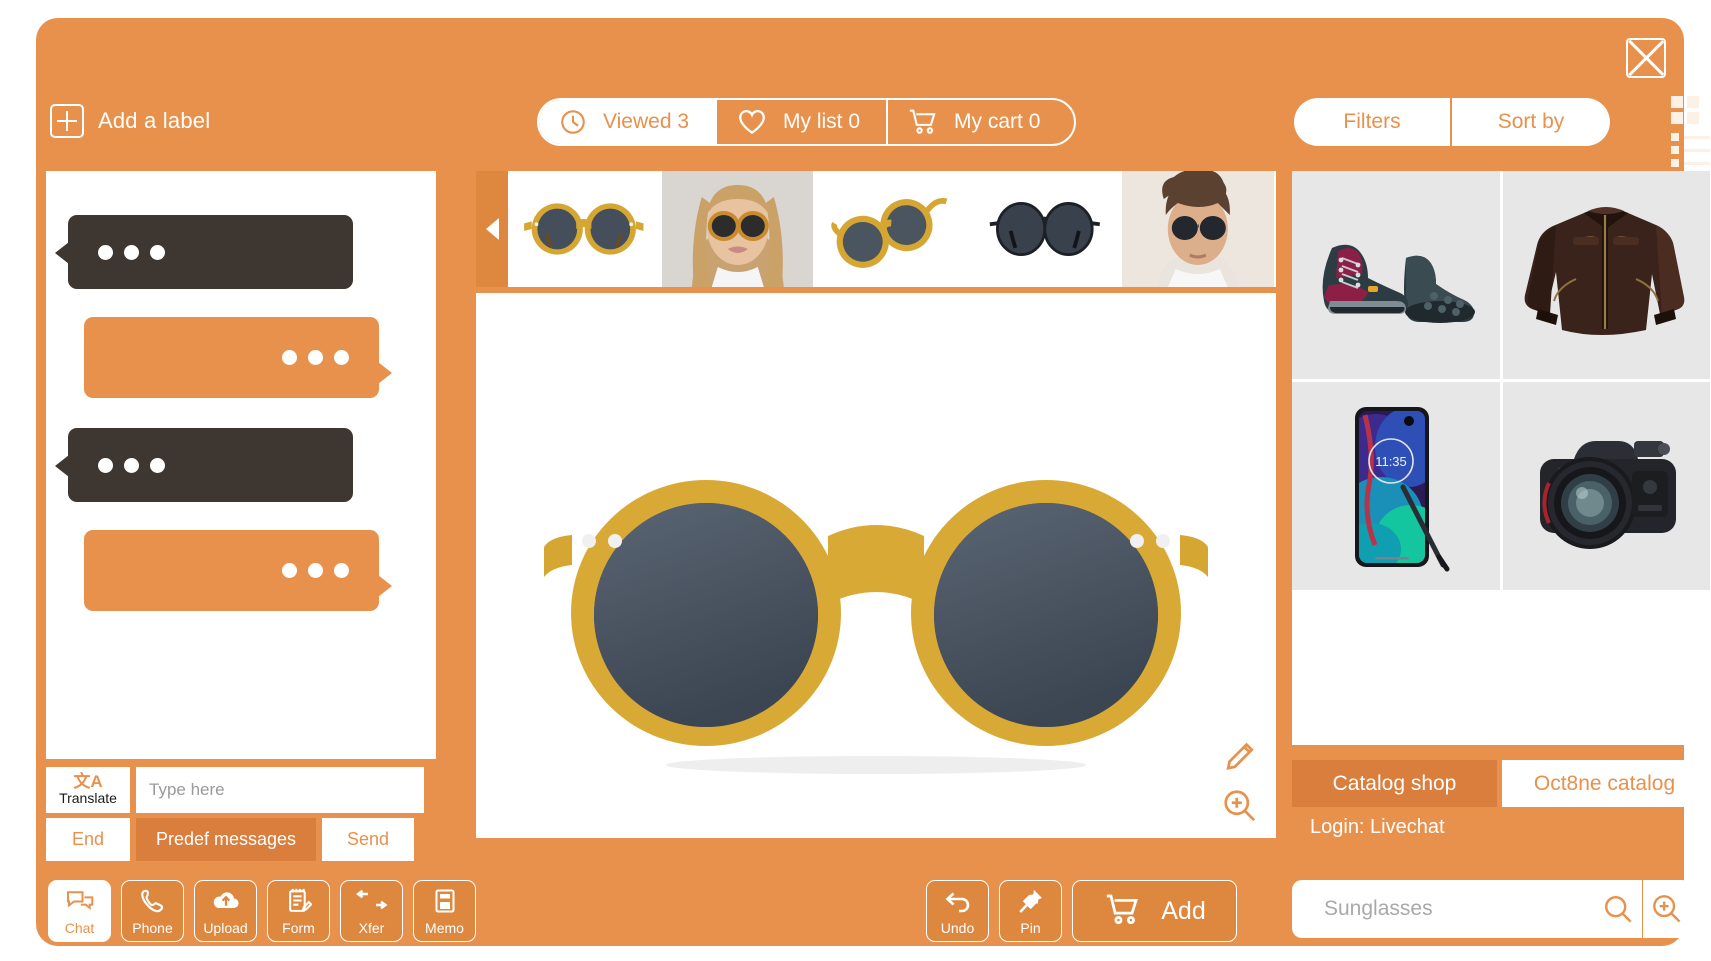 The width and height of the screenshot is (1711, 961). Describe the element at coordinates (1154, 911) in the screenshot. I see `add-to-cart-button: Add` at that location.